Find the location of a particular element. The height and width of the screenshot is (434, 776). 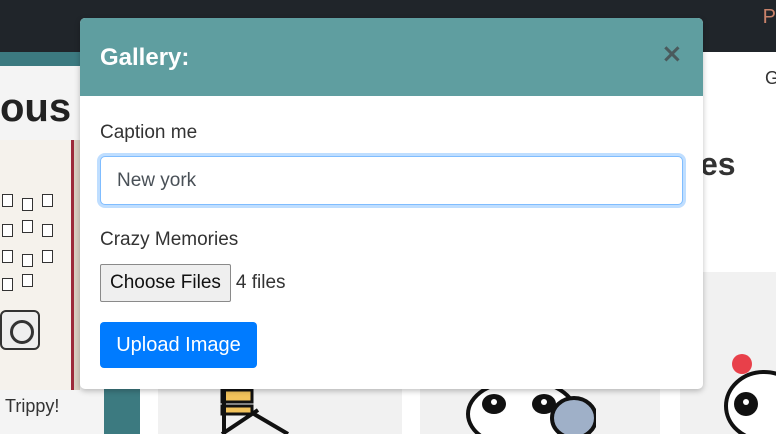

caption-input is located at coordinates (391, 180).